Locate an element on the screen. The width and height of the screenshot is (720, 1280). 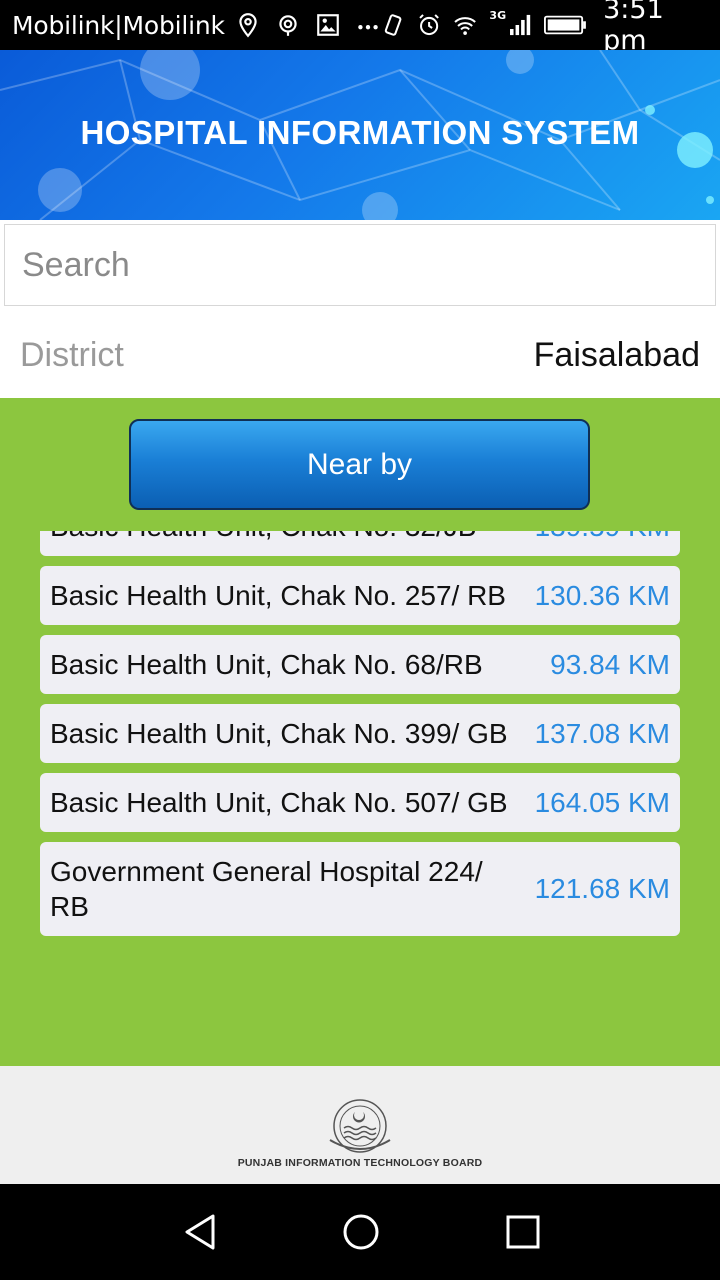
signal-icon is located at coordinates (520, 25).